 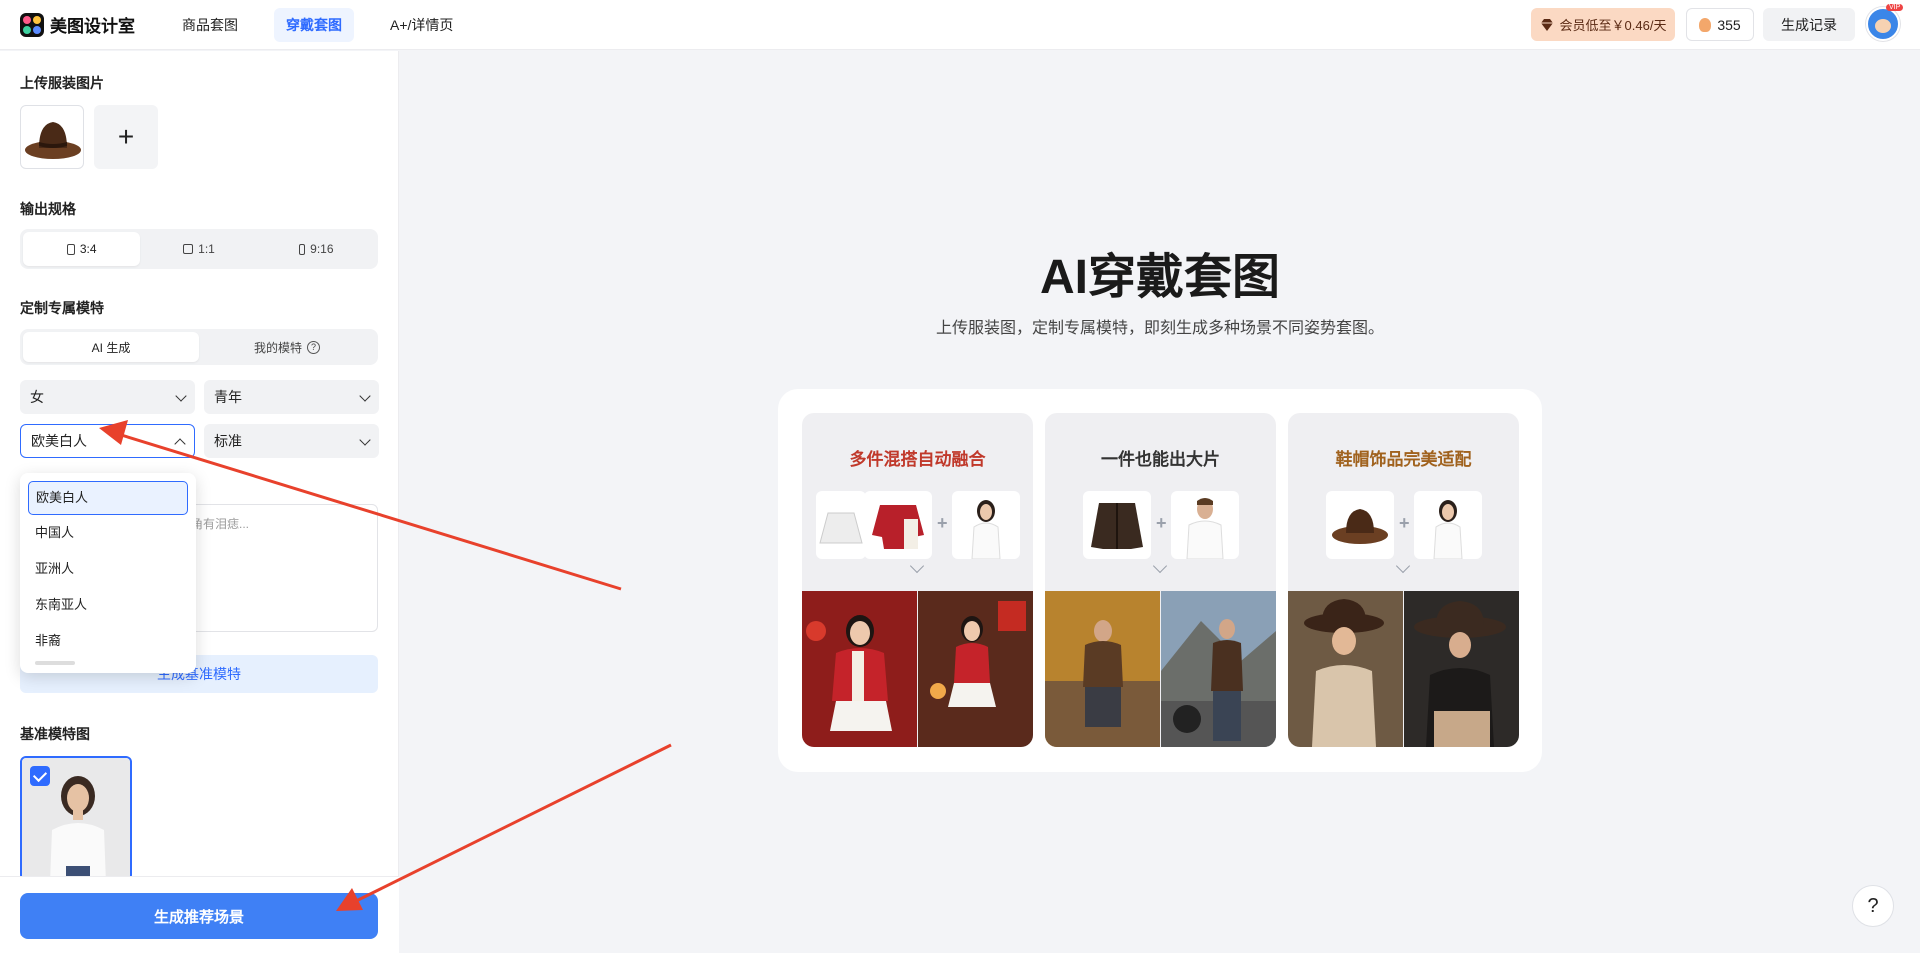 I want to click on feature-card-title: 鞋帽饰品完美适配, so click(x=1403, y=459).